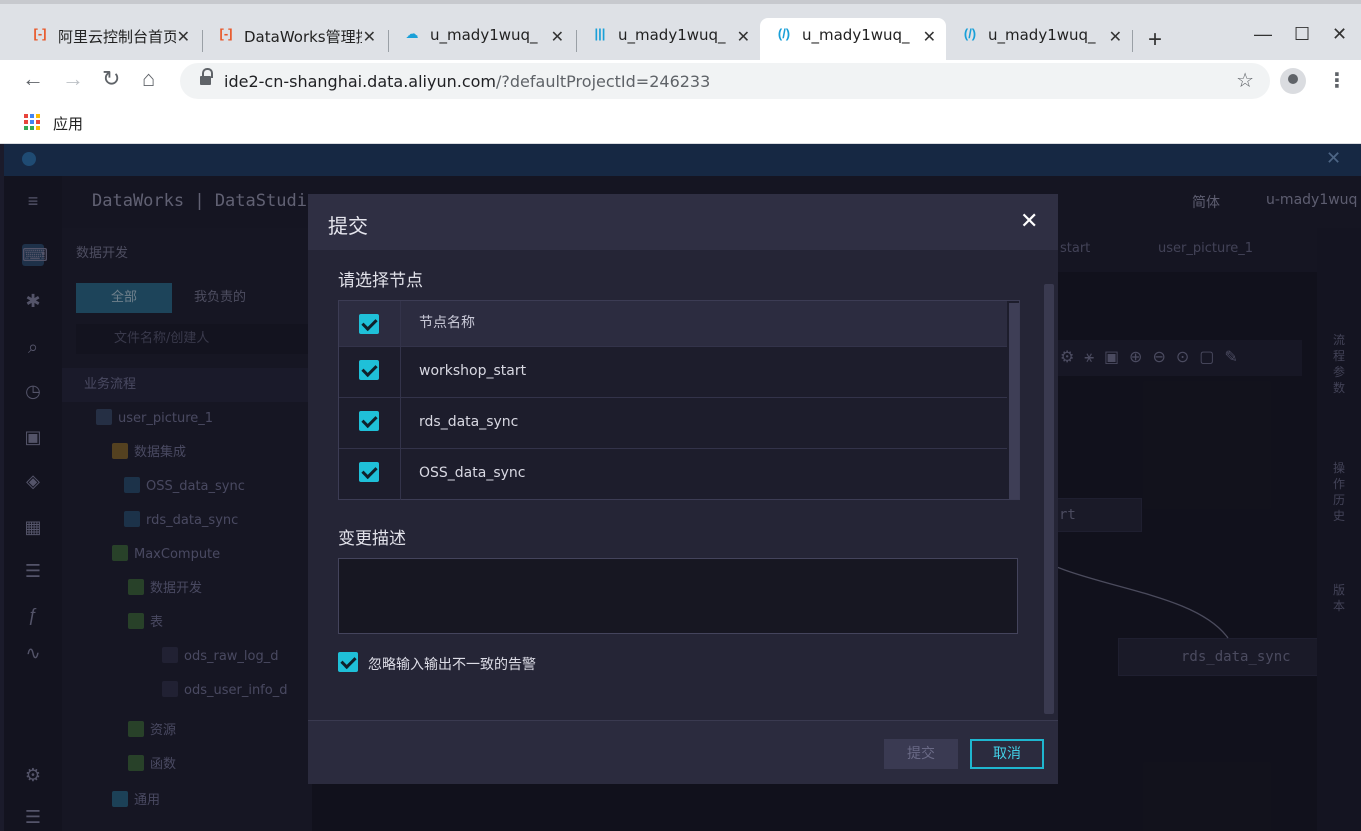 This screenshot has height=831, width=1361. Describe the element at coordinates (683, 752) in the screenshot. I see `dialog-footer: 提交 取消` at that location.